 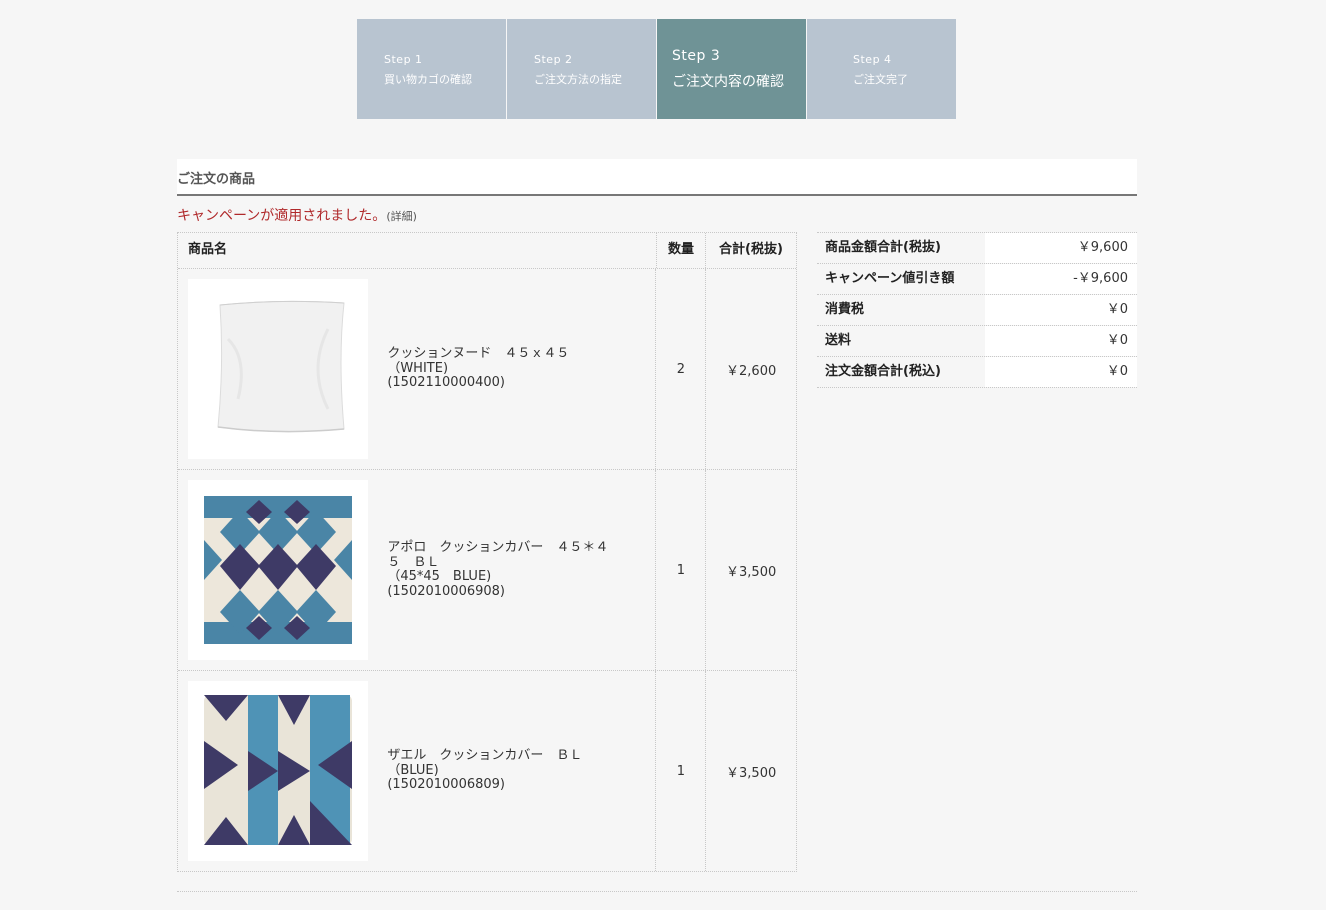 I want to click on campaign-notice: キャンペーンが適用されました。(詳細), so click(x=297, y=215).